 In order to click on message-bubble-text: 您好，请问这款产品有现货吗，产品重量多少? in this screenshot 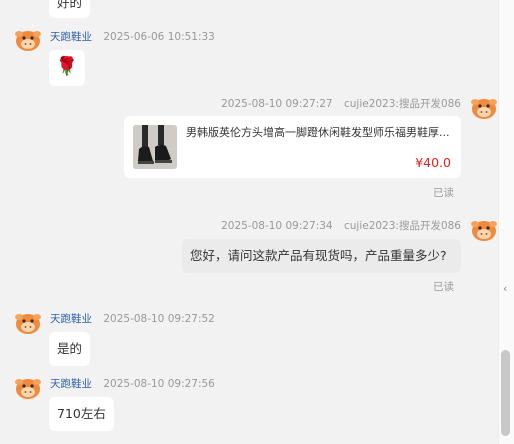, I will do `click(321, 256)`.